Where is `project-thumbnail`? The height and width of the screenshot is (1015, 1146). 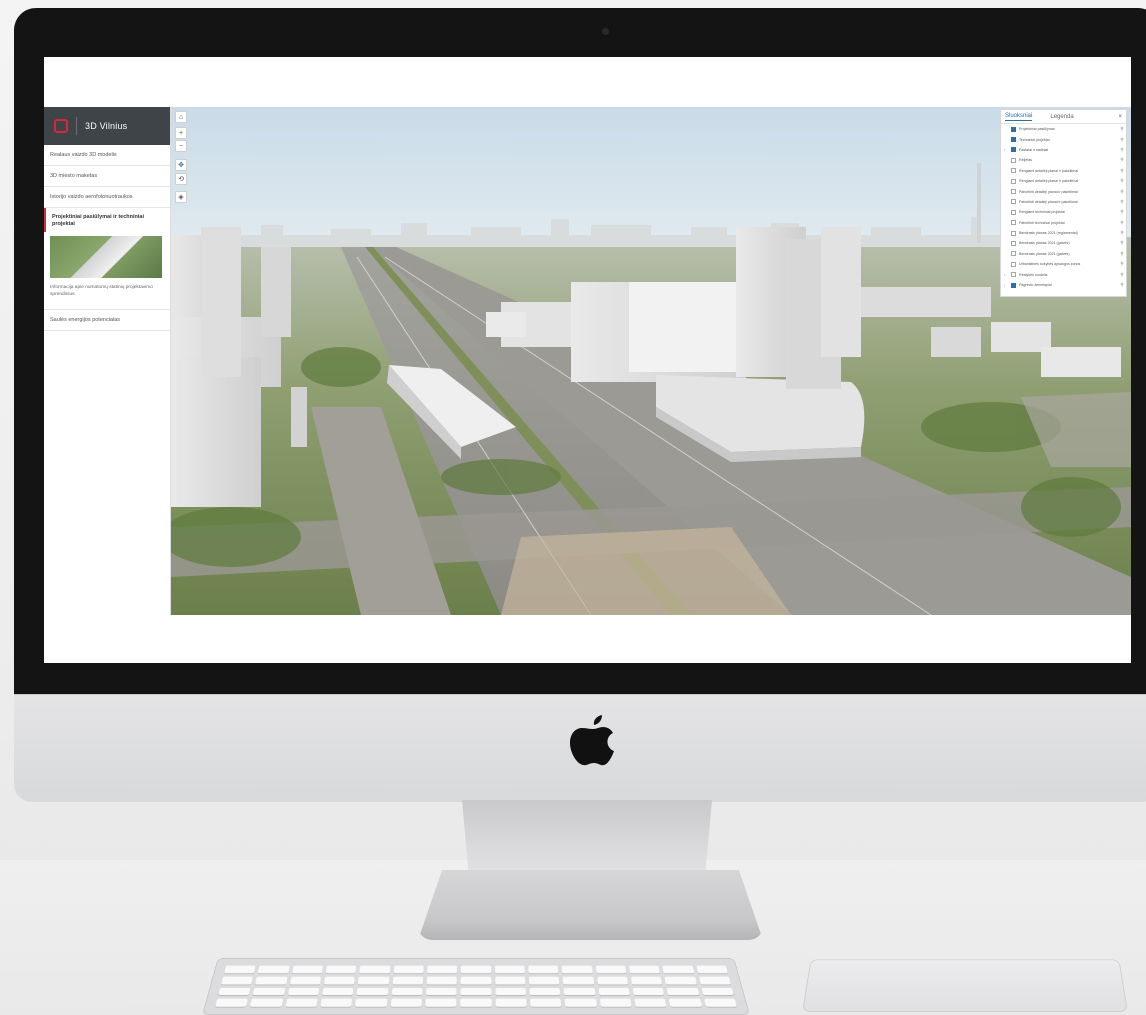
project-thumbnail is located at coordinates (106, 257).